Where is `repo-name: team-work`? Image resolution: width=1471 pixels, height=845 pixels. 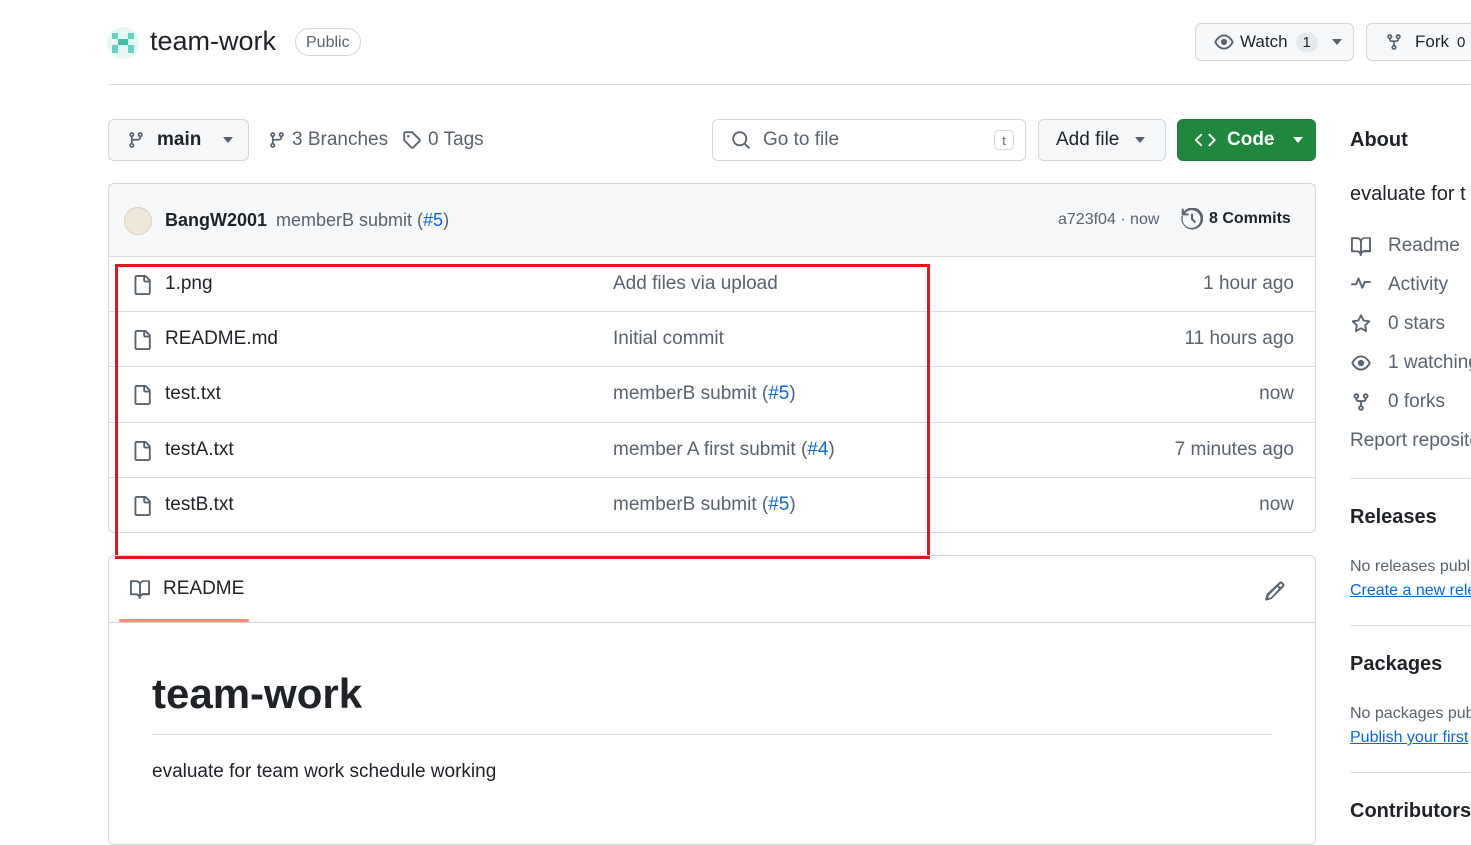 repo-name: team-work is located at coordinates (213, 41).